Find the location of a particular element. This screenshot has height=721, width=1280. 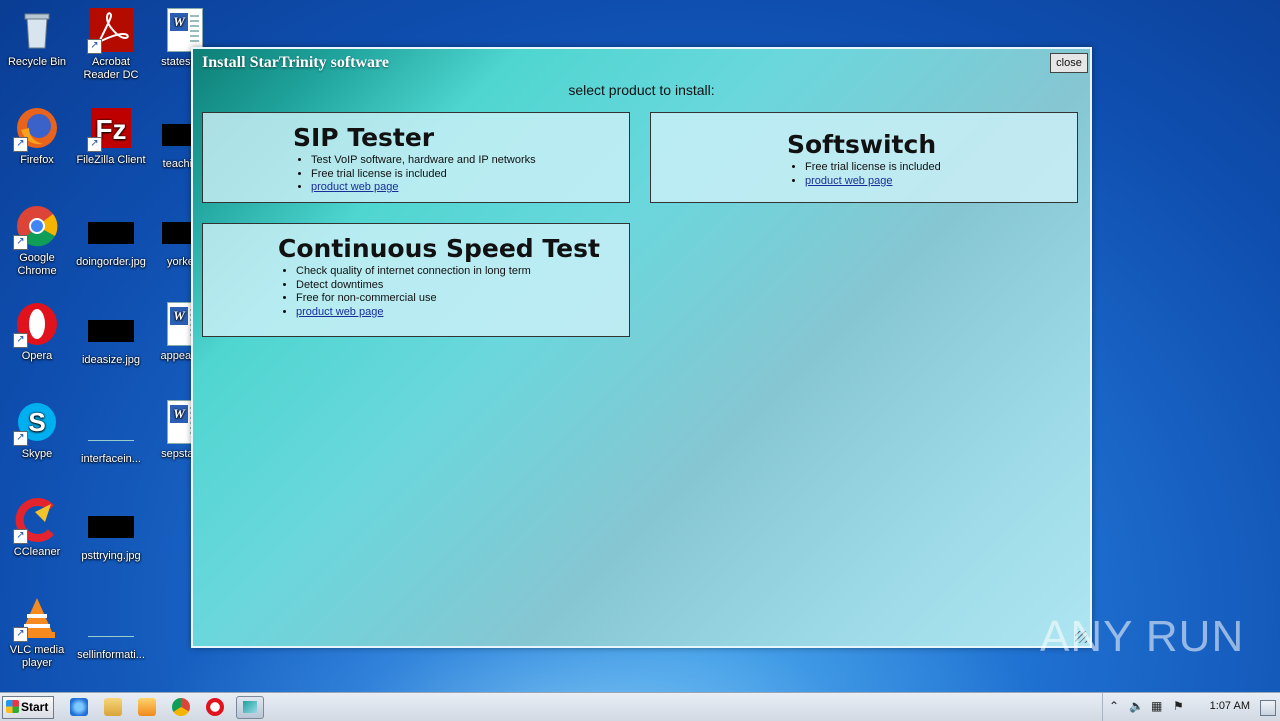

feature-item: Detect downtimes is located at coordinates (448, 286).